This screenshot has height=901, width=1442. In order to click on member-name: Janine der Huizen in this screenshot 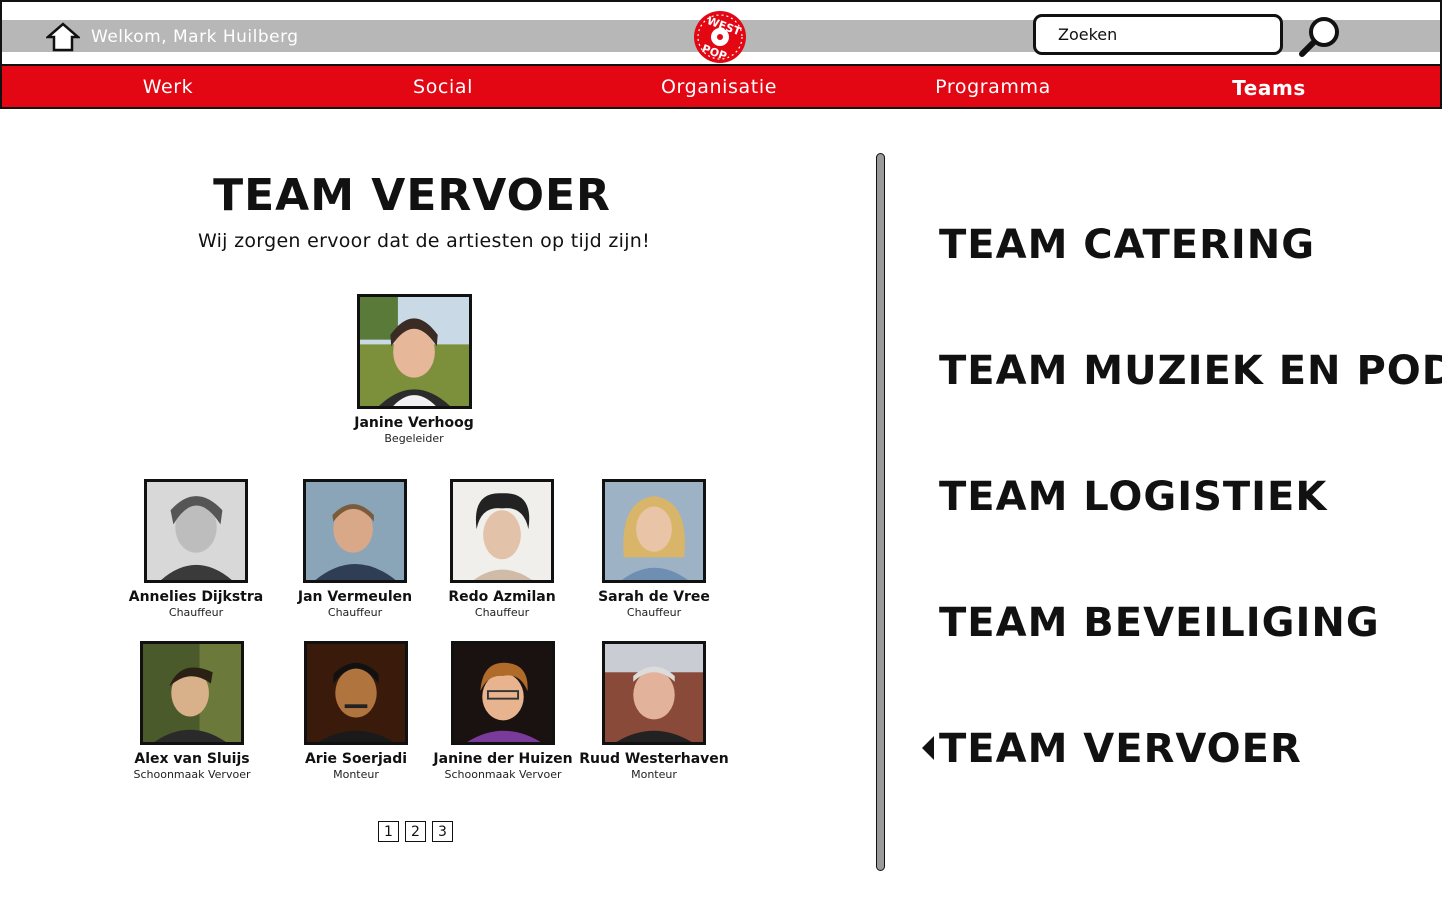, I will do `click(503, 759)`.